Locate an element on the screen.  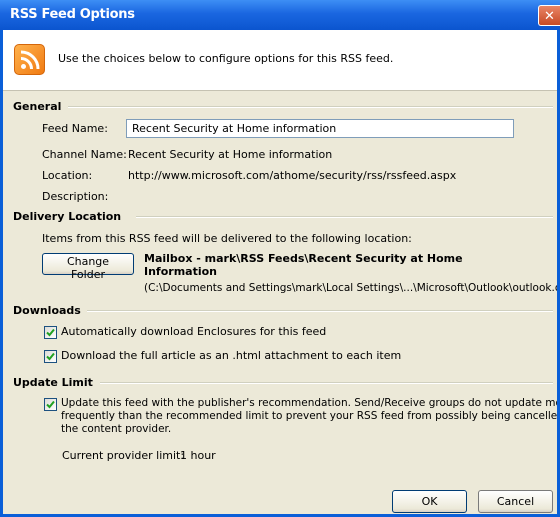
downloads-section-title: Downloads is located at coordinates (47, 310).